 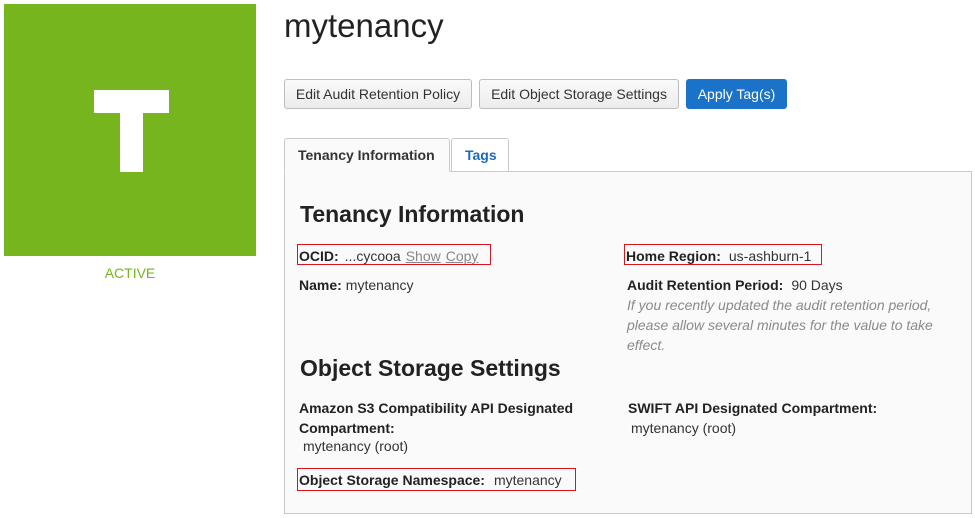 I want to click on audit-retention-label: Audit Retention Period:, so click(x=705, y=285).